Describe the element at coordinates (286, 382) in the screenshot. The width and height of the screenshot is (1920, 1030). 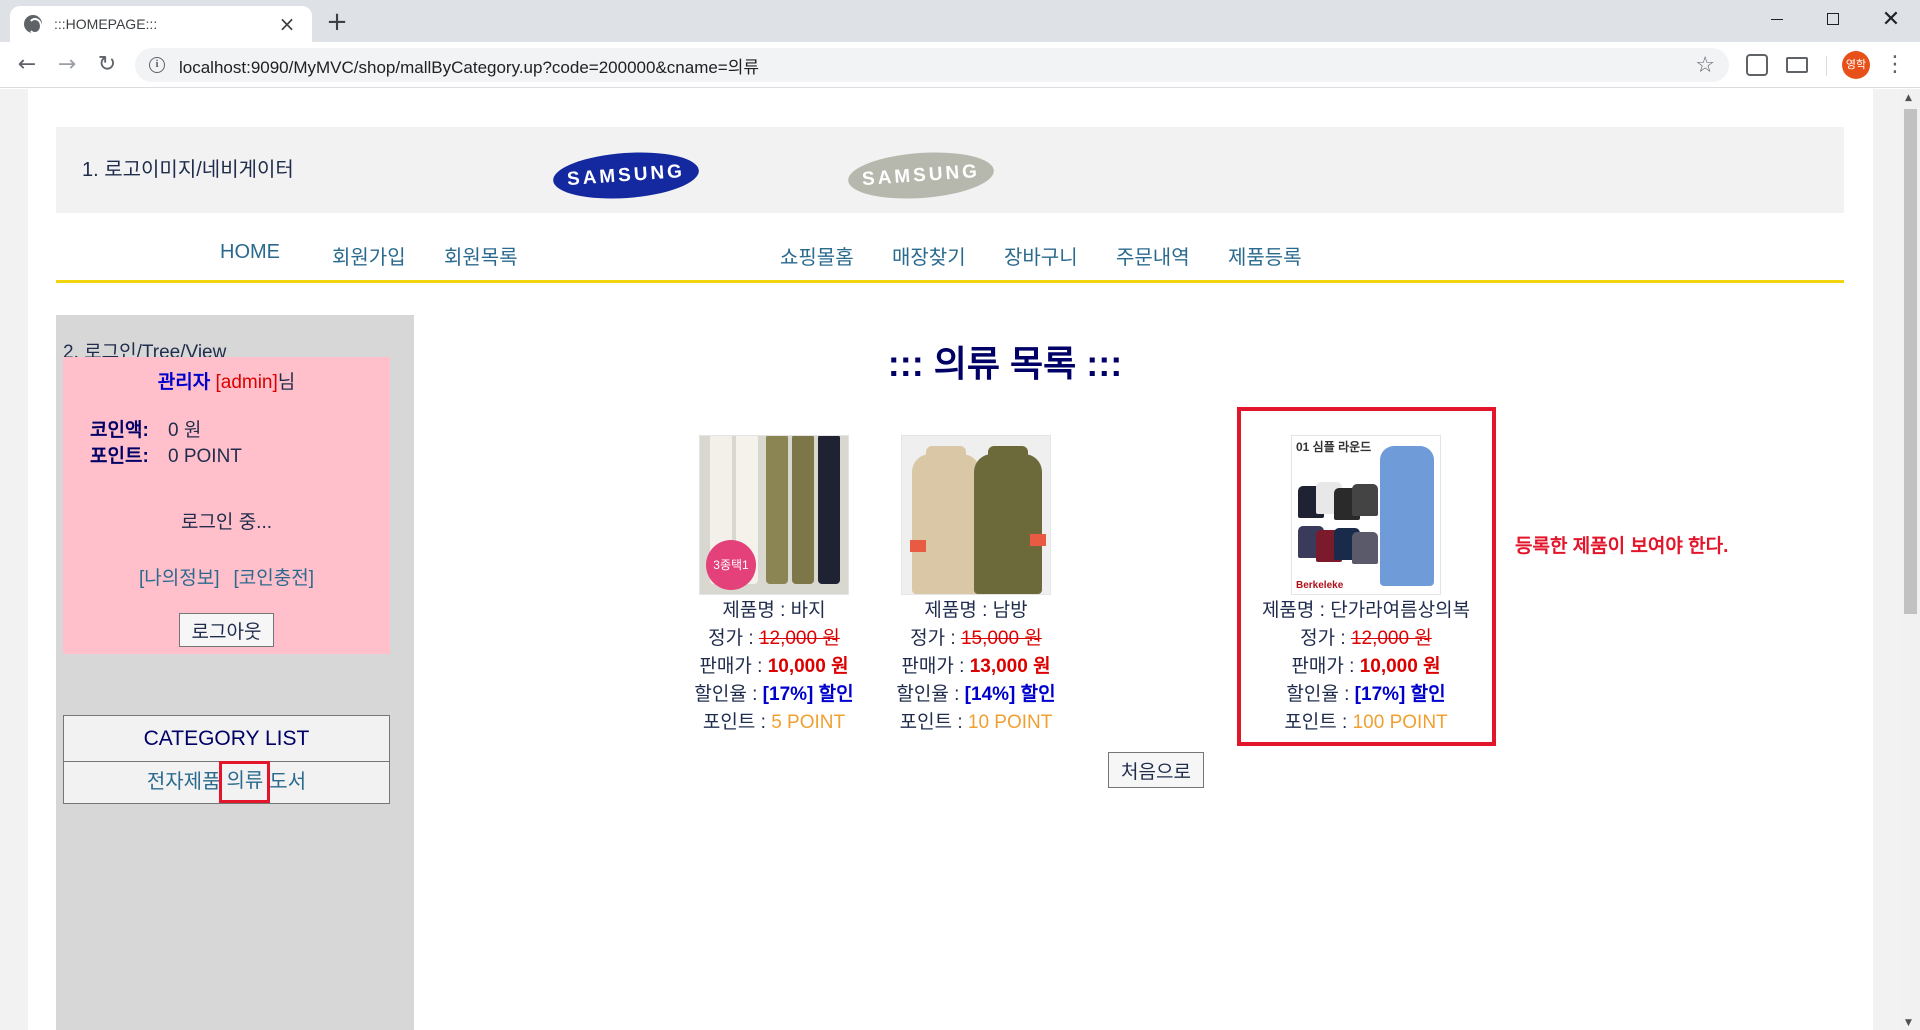
I see `greeting-suffix: 님` at that location.